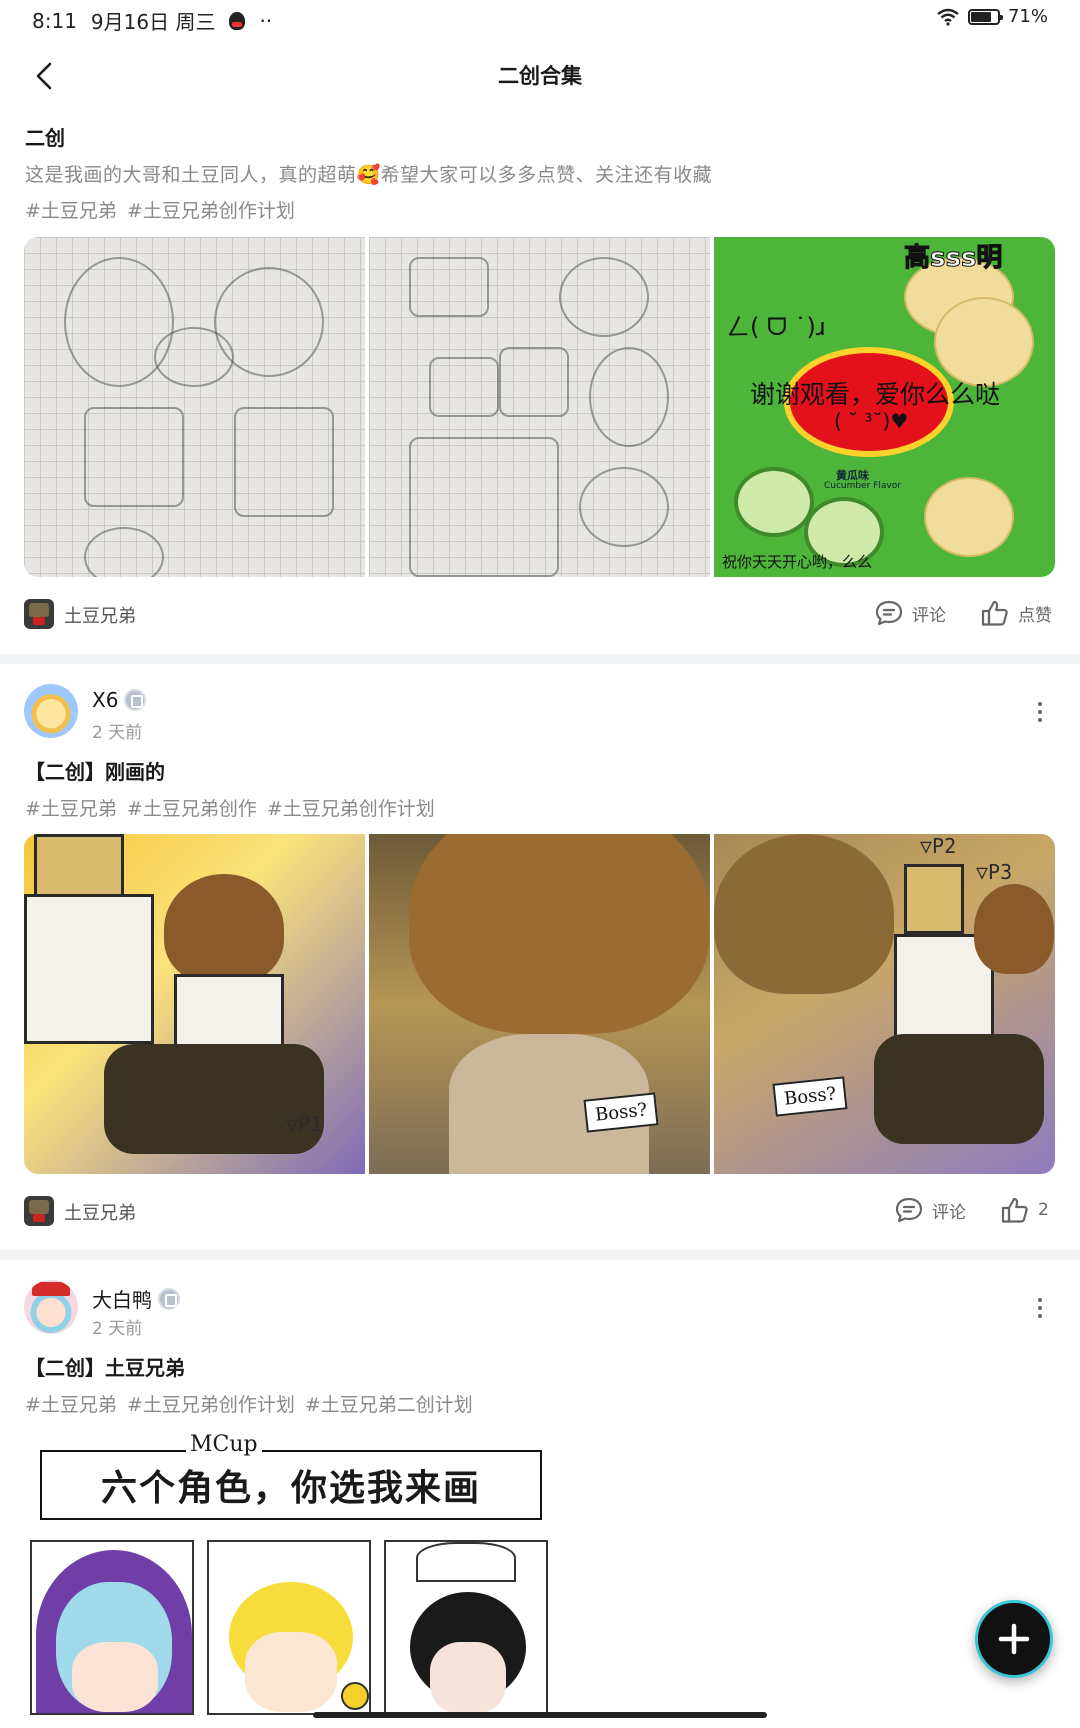 Image resolution: width=1080 pixels, height=1728 pixels. I want to click on image-label-p3: ▽P3, so click(994, 872).